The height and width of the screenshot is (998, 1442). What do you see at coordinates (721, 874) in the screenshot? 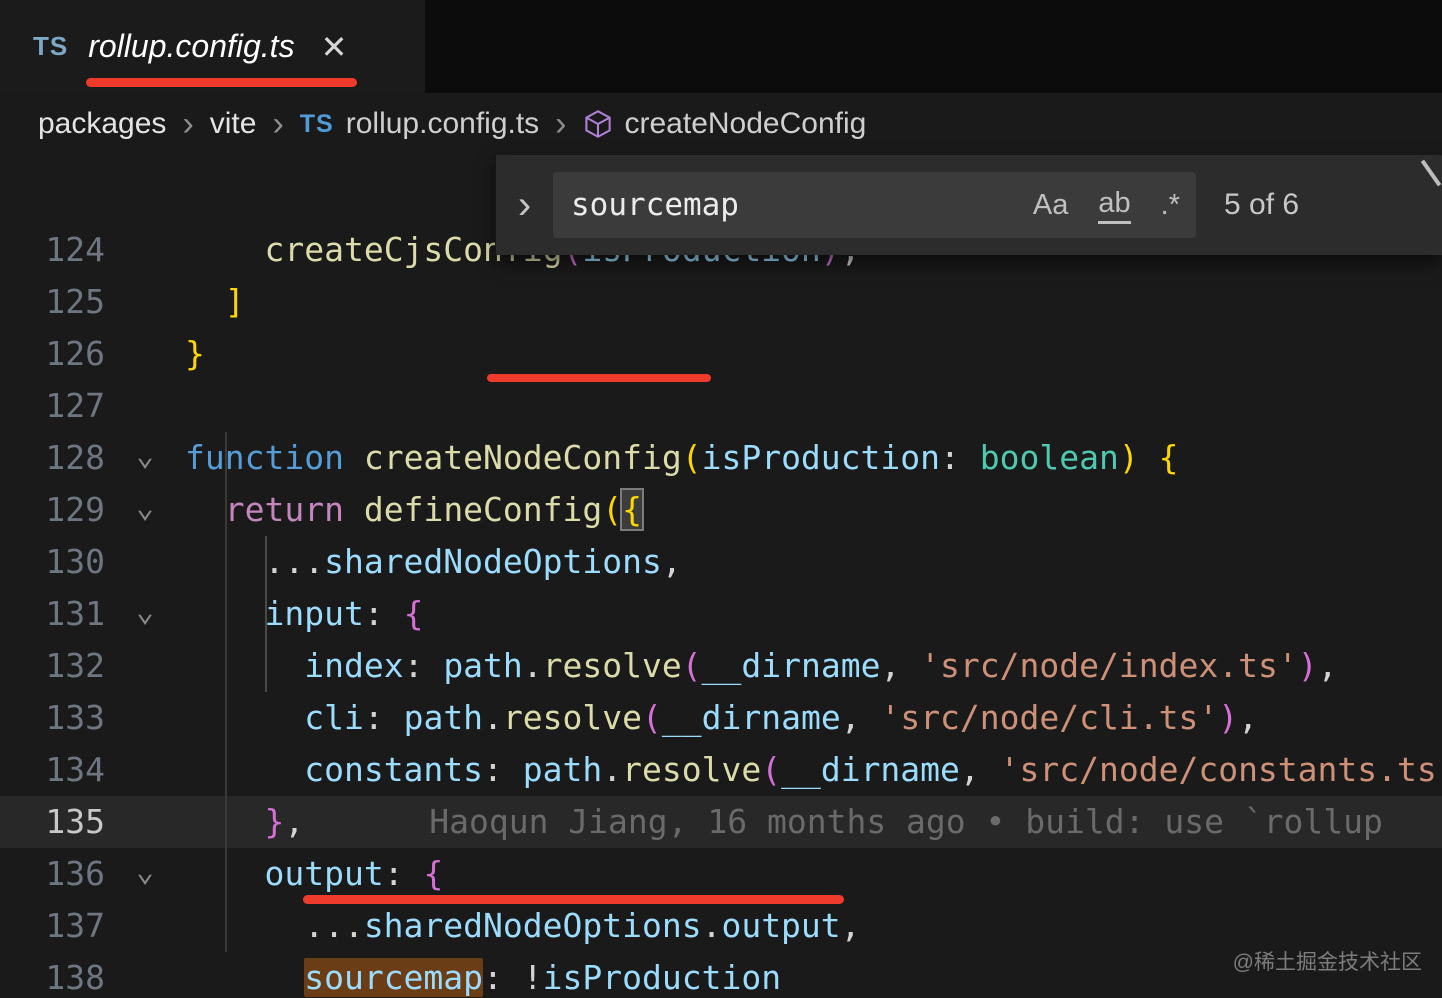
I see `code-line: 136 ⌄ output: {` at bounding box center [721, 874].